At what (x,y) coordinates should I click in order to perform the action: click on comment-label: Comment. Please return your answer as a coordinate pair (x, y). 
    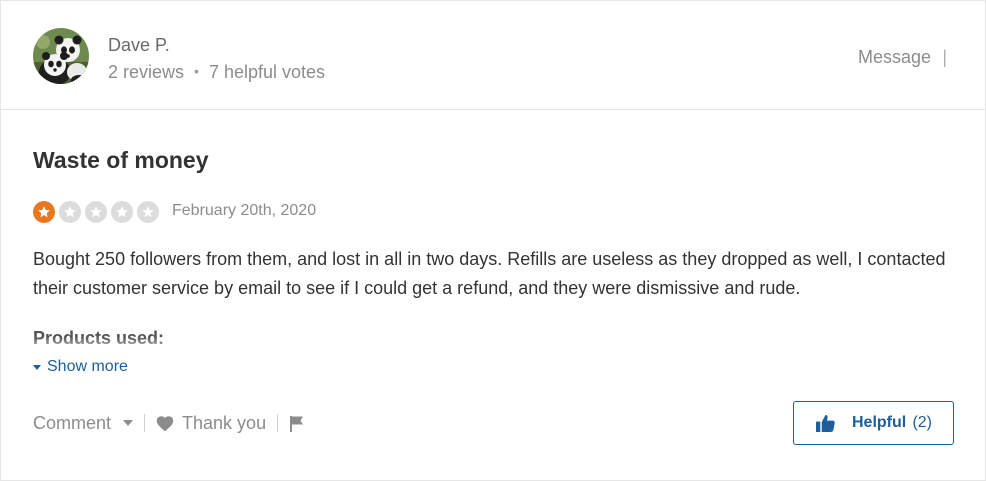
    Looking at the image, I should click on (72, 422).